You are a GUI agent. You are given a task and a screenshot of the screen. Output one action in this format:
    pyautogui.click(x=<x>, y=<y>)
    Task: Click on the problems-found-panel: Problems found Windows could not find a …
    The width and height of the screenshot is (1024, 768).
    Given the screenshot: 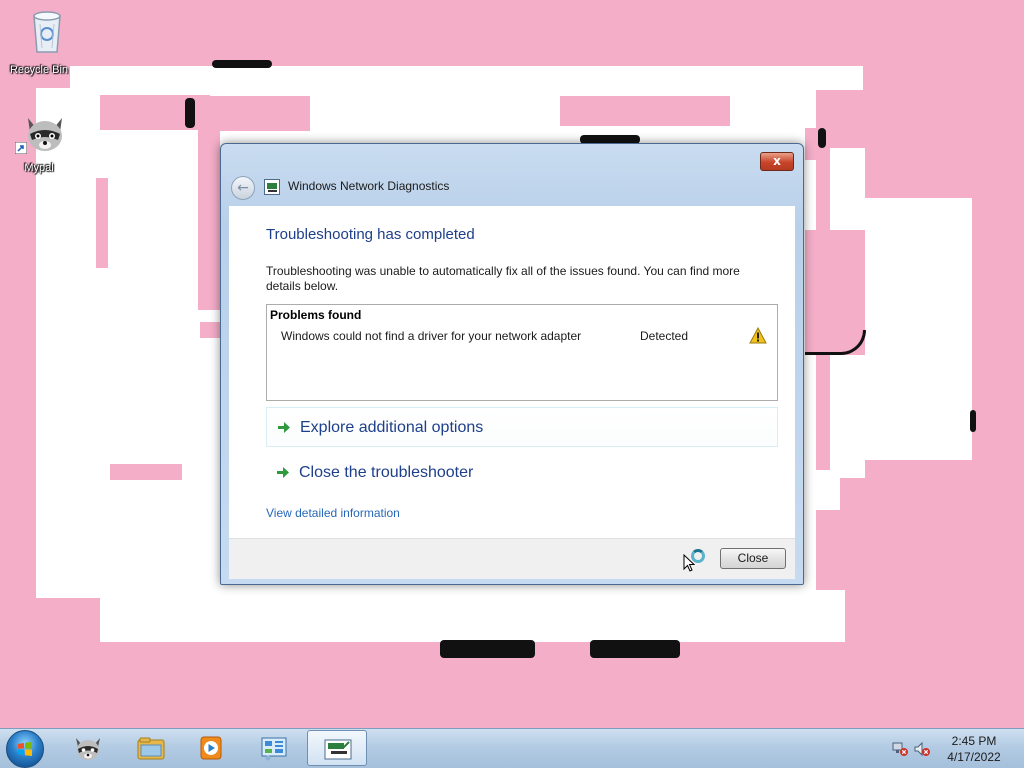 What is the action you would take?
    pyautogui.click(x=522, y=352)
    